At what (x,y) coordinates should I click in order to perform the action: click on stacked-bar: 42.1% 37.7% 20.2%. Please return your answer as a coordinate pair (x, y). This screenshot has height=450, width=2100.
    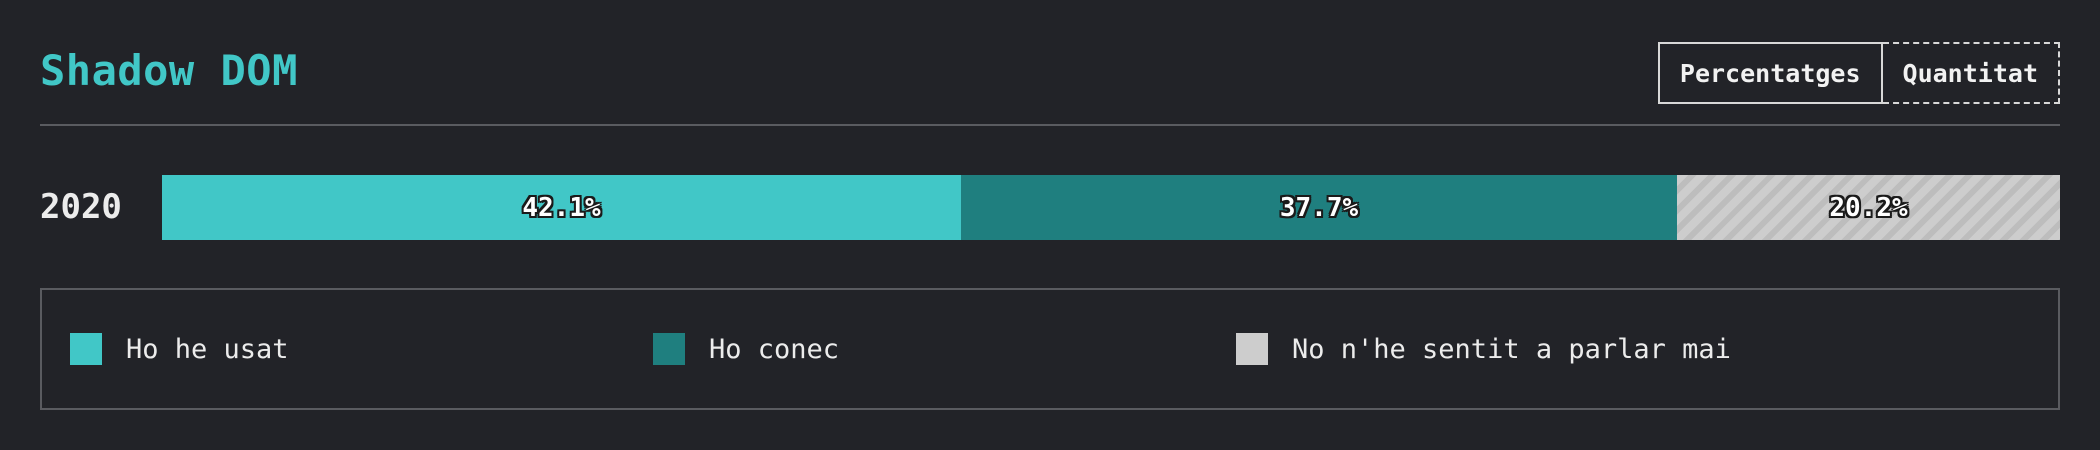
    Looking at the image, I should click on (1111, 207).